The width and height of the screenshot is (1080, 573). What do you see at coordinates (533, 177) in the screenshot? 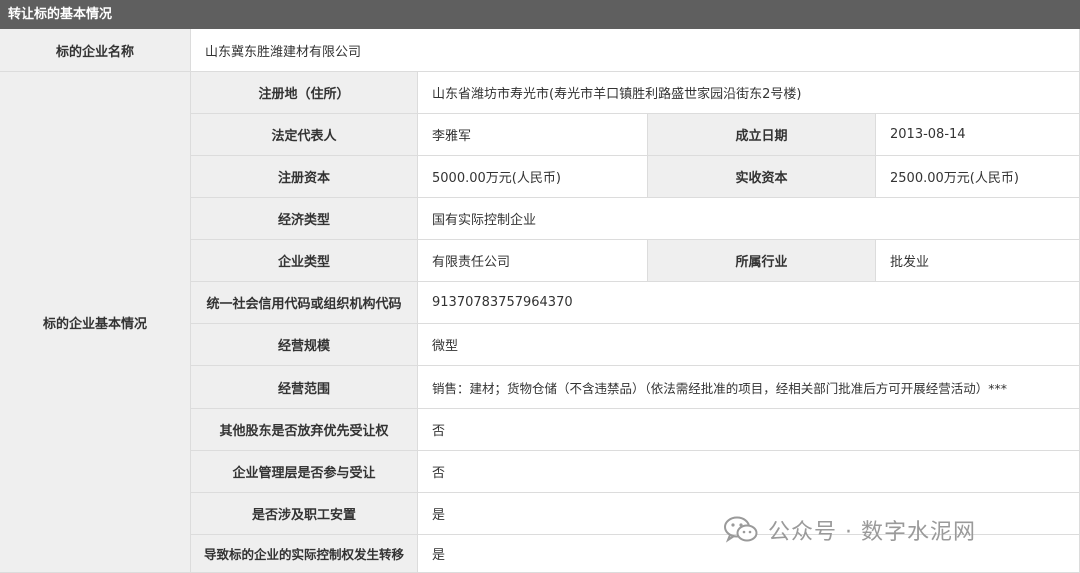
I see `registered-capital-value: 5000.00万元(人民币)` at bounding box center [533, 177].